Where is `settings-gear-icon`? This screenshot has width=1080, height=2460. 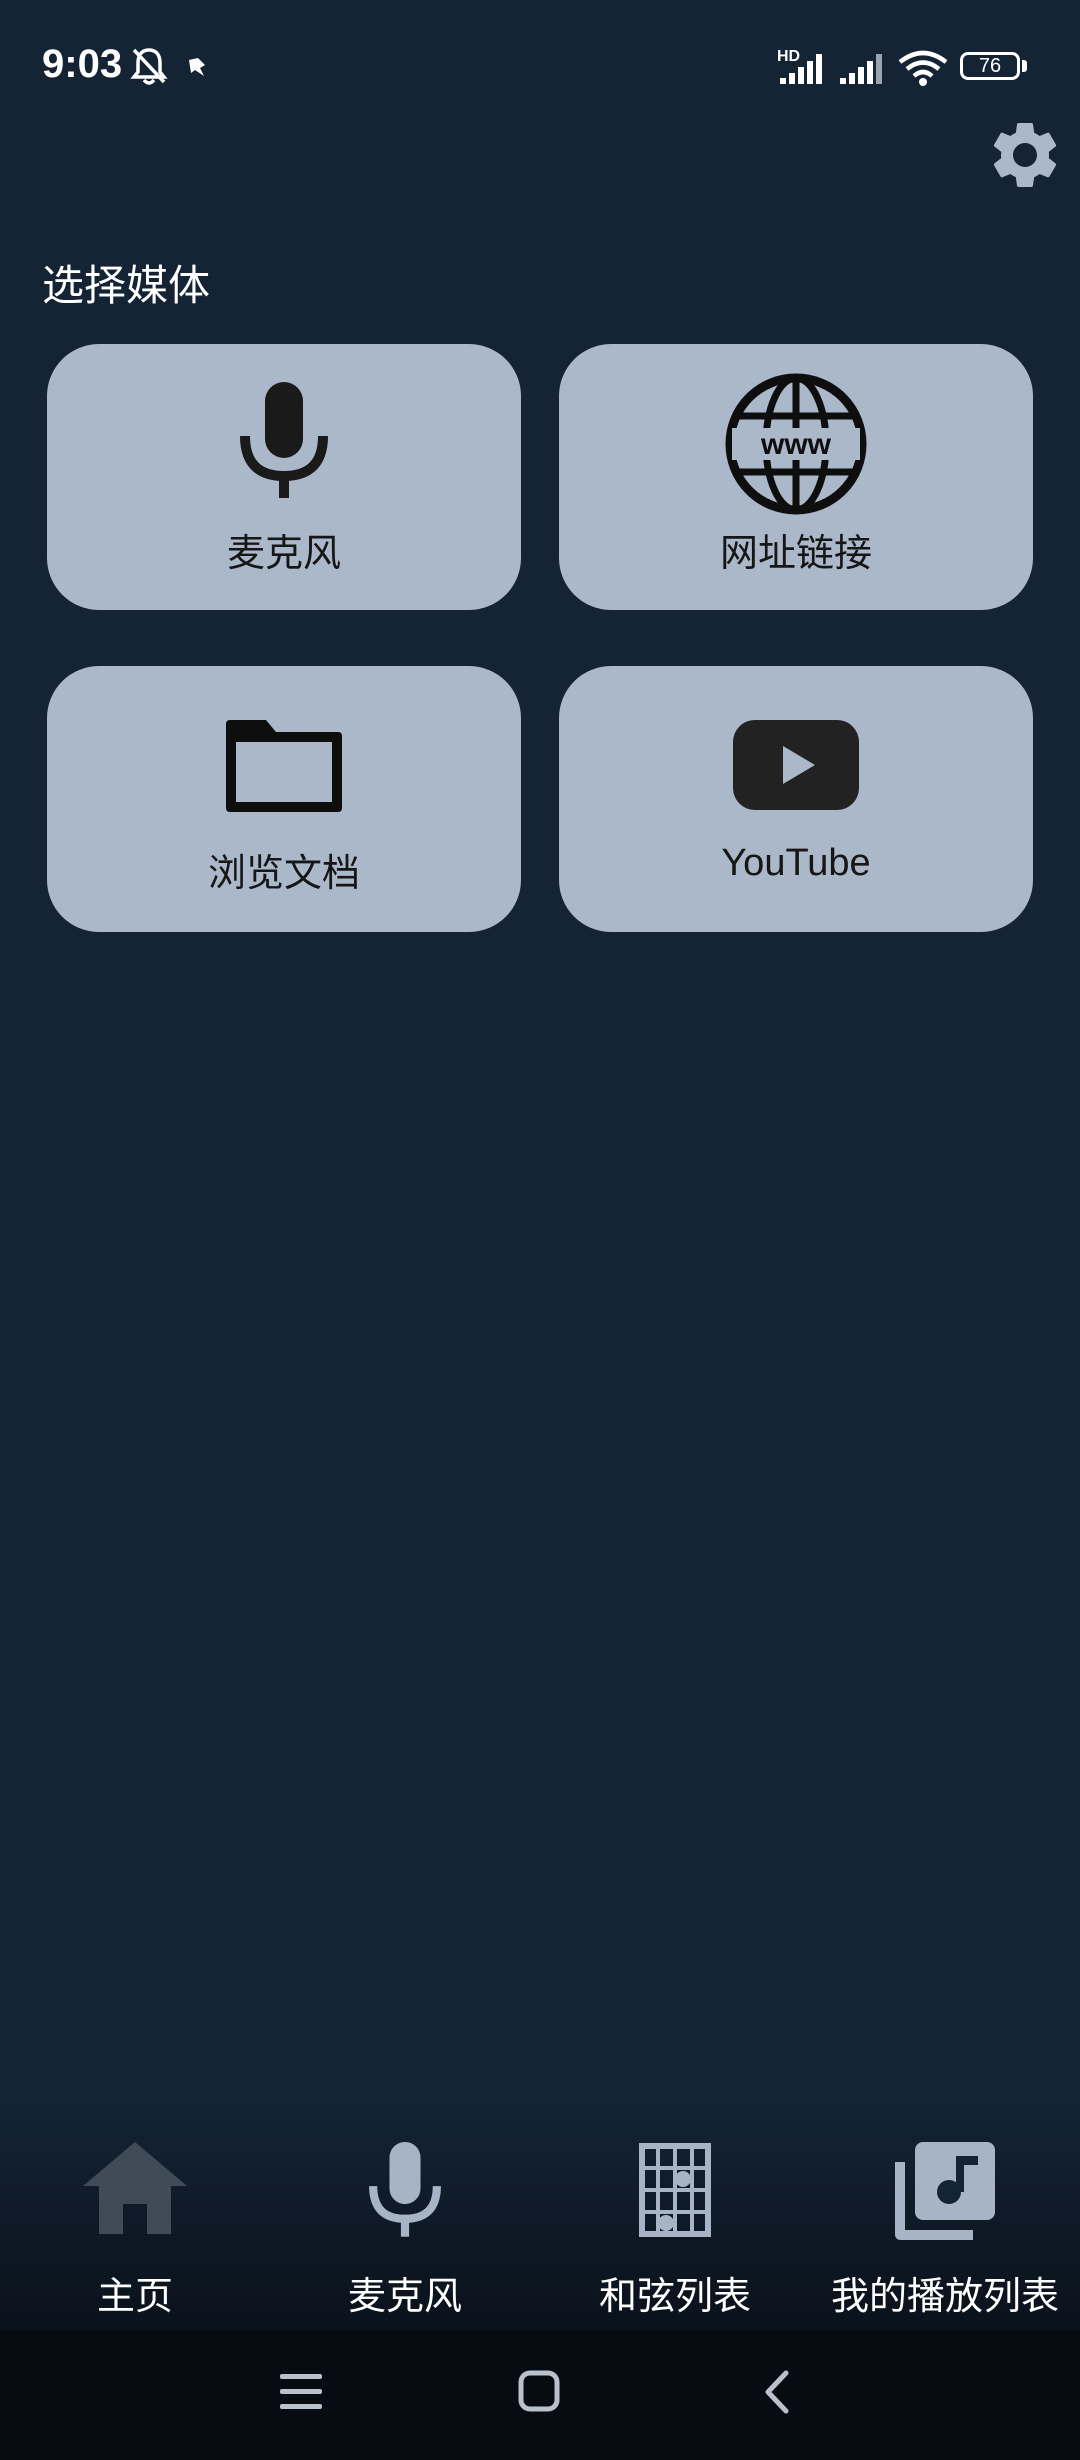 settings-gear-icon is located at coordinates (1025, 155).